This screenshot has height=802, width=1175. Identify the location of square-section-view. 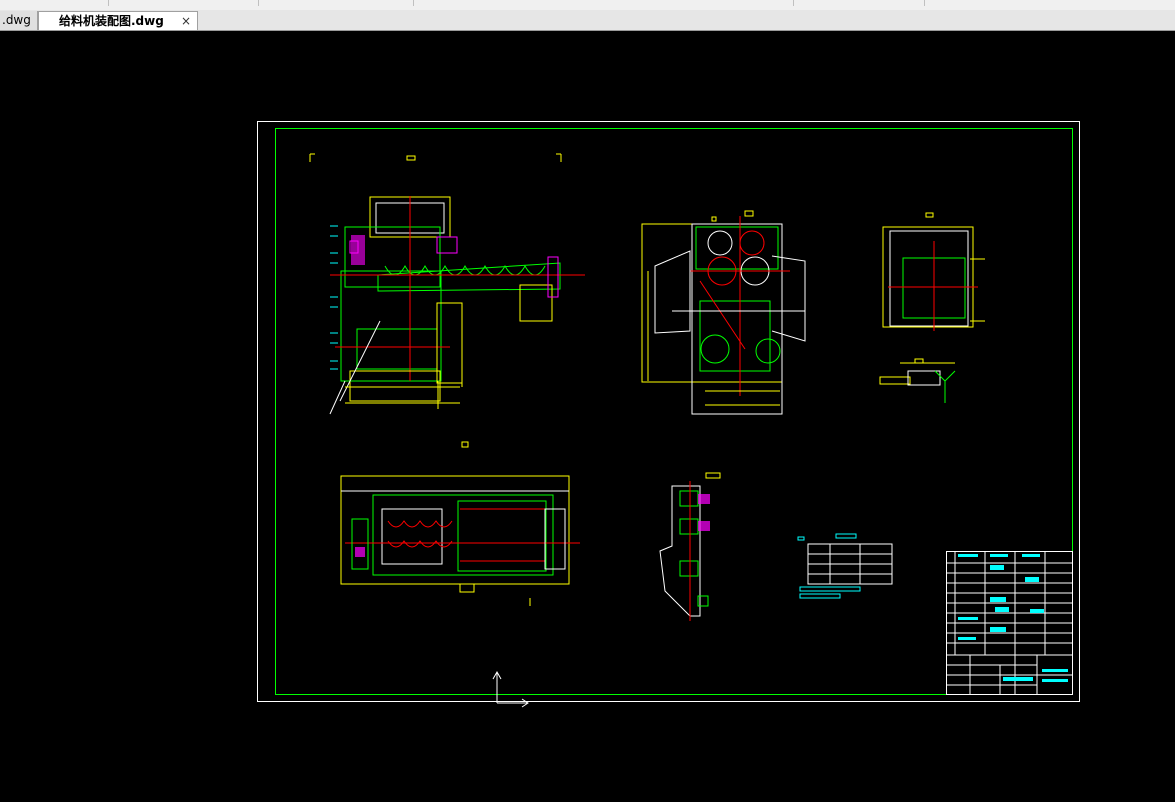
(933, 271).